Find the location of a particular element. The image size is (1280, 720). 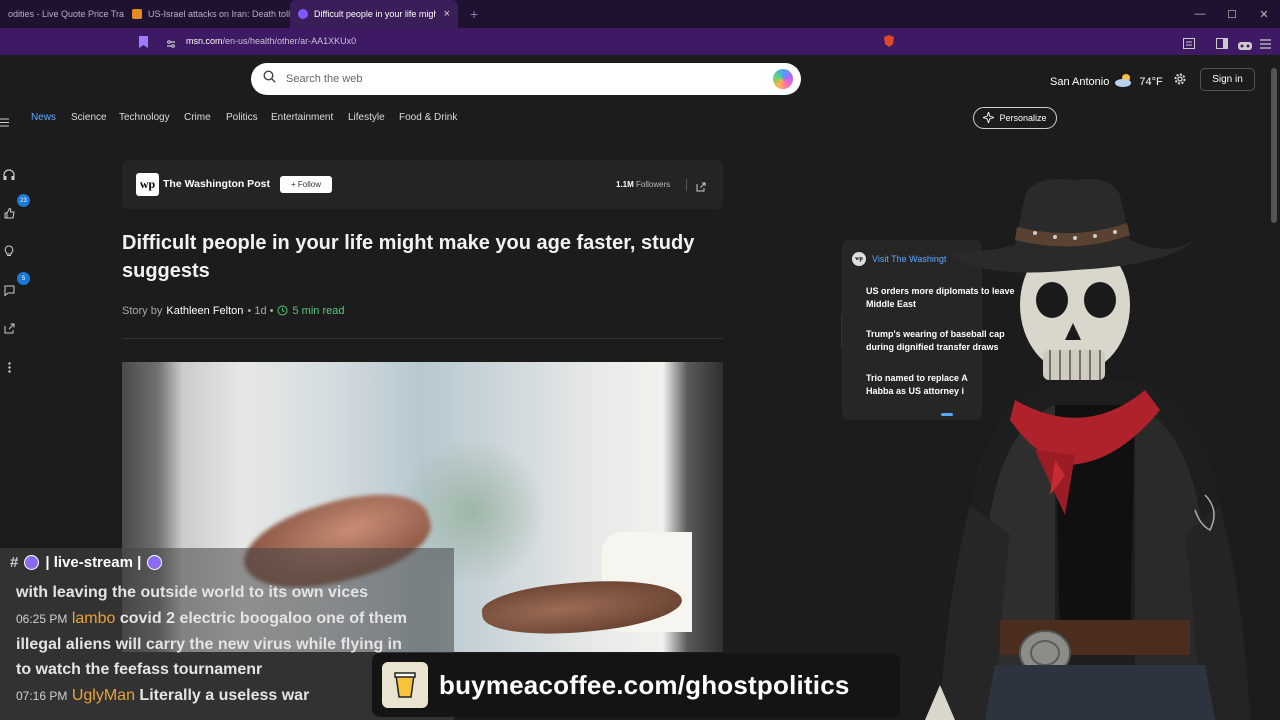

lightbulb-icon is located at coordinates (9, 250).